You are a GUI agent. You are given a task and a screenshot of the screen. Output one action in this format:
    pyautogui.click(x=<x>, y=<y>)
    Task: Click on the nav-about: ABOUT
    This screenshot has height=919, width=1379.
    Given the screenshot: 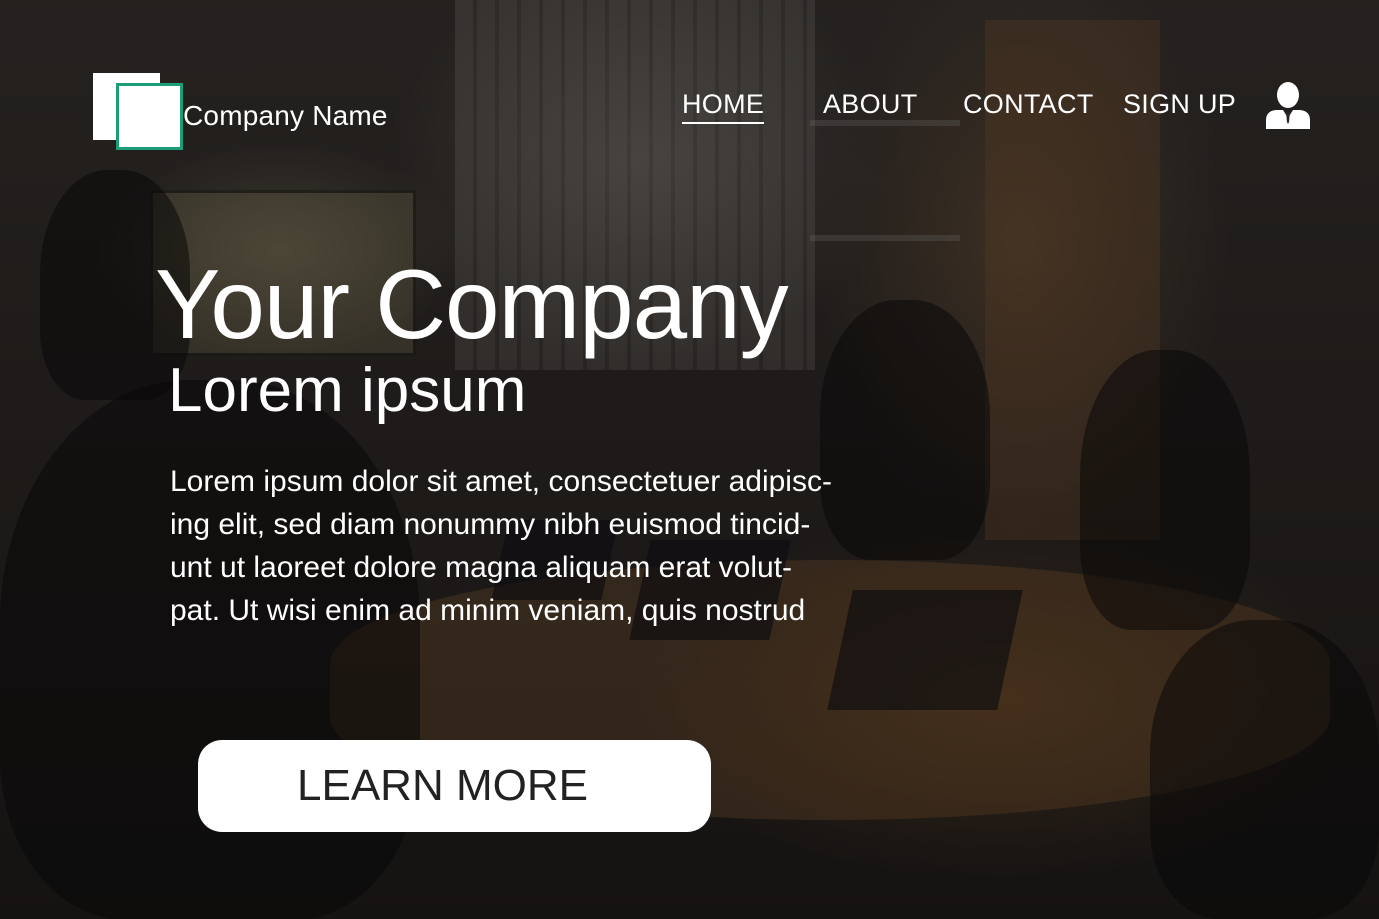 What is the action you would take?
    pyautogui.click(x=870, y=104)
    